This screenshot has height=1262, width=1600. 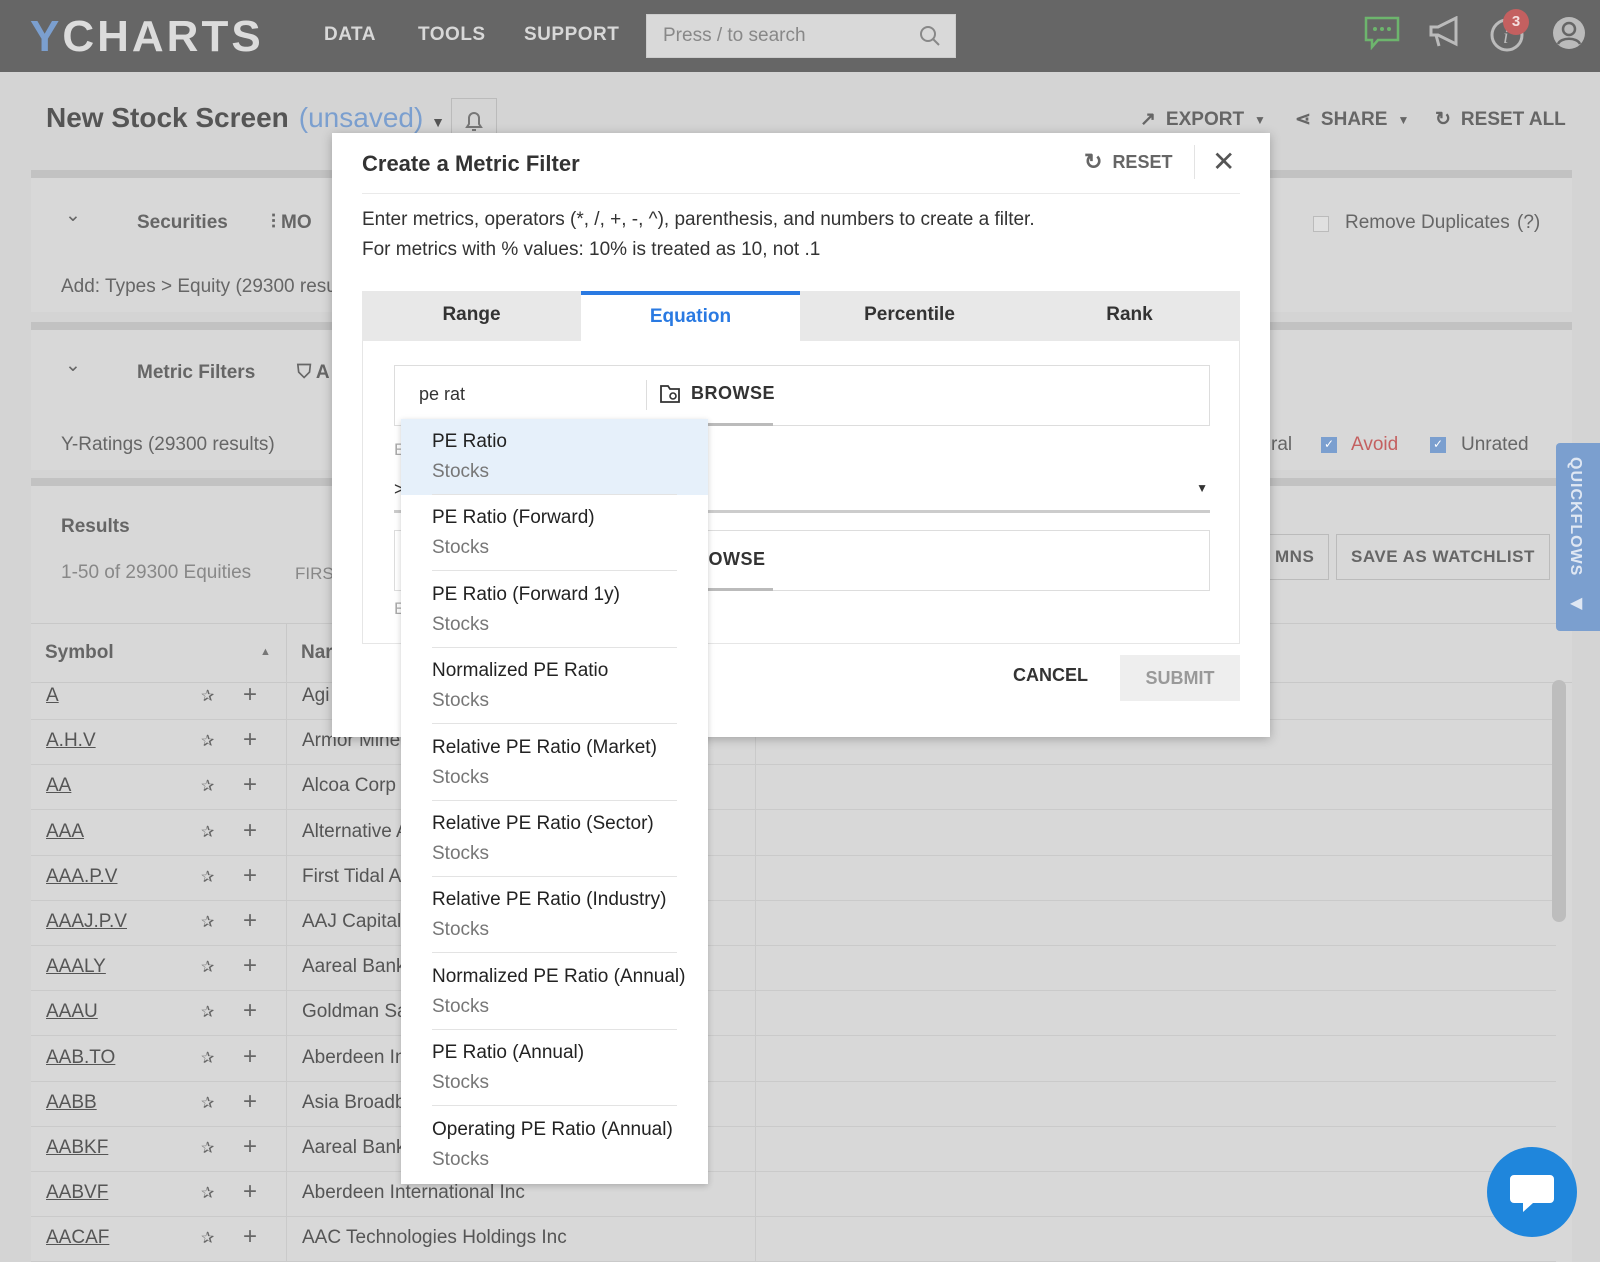 I want to click on suggestion-title: PE Ratio, so click(x=469, y=441).